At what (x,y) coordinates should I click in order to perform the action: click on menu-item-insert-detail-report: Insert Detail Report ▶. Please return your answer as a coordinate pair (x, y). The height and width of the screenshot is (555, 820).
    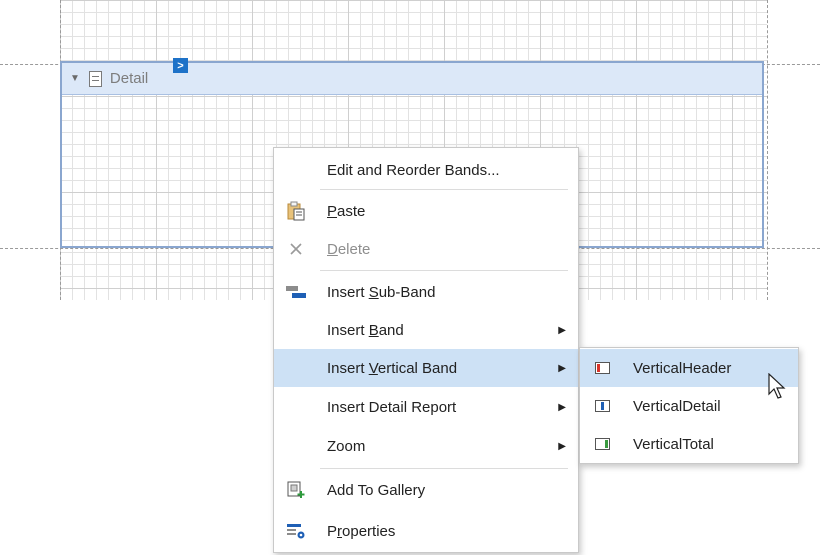
    Looking at the image, I should click on (426, 407).